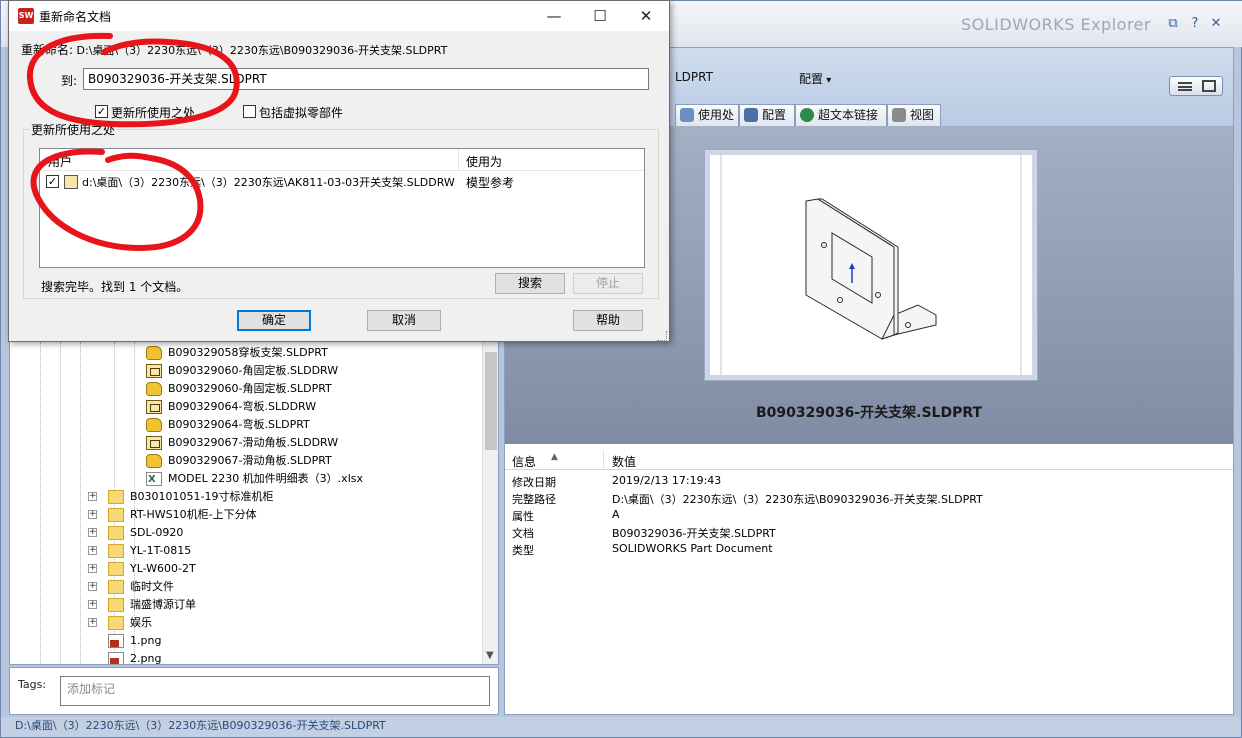 This screenshot has width=1242, height=738. What do you see at coordinates (662, 336) in the screenshot?
I see `resize-grip` at bounding box center [662, 336].